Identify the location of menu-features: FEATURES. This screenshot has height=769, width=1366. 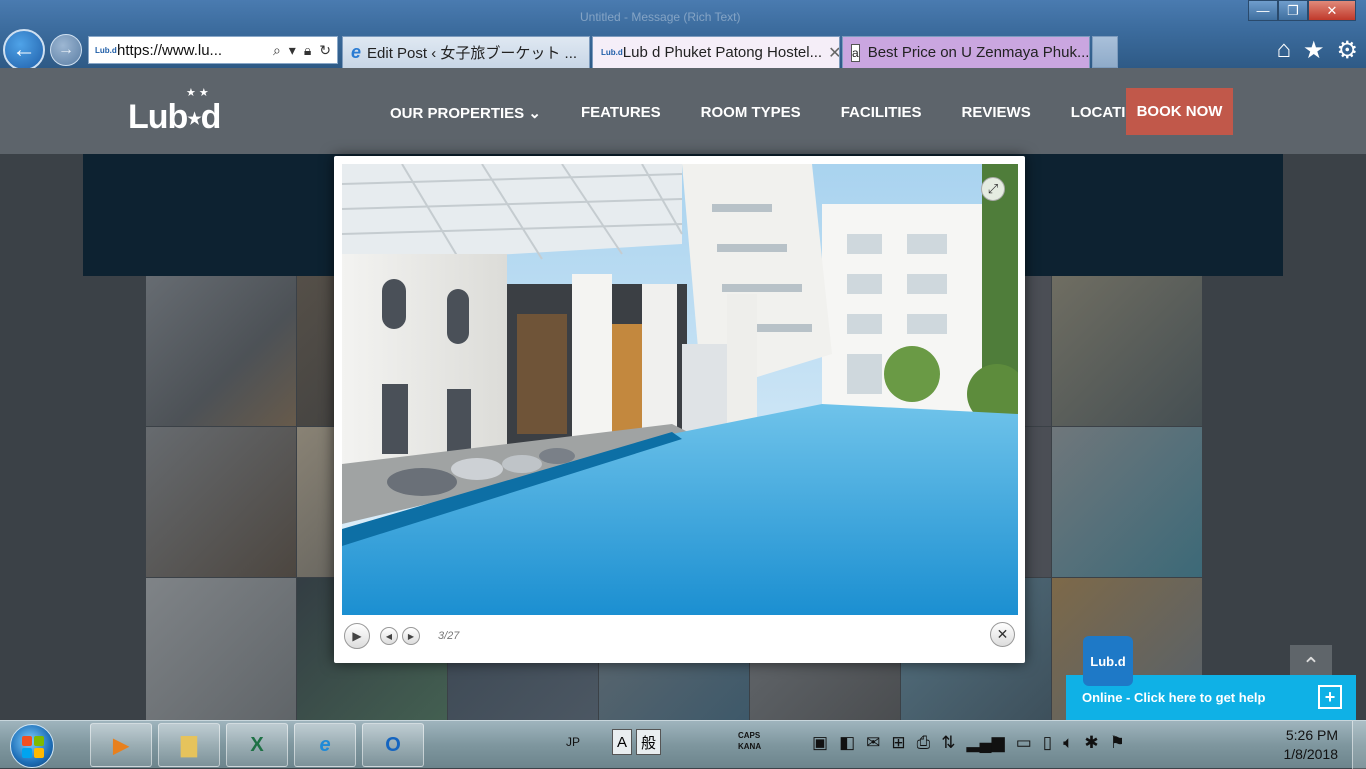
(621, 113).